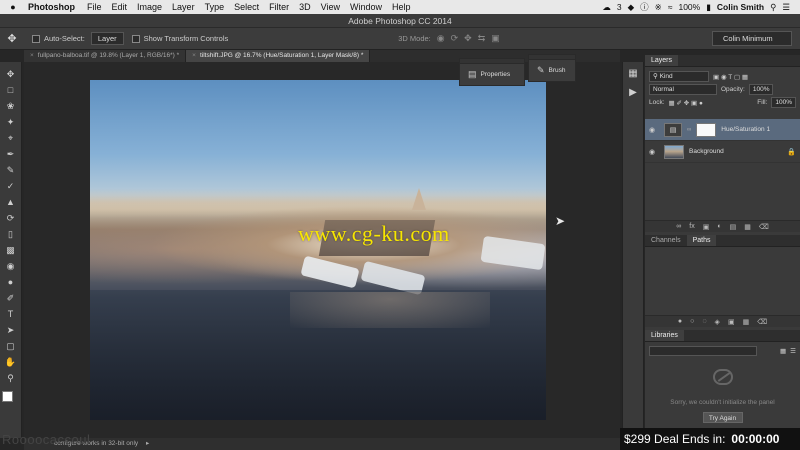 This screenshot has height=450, width=800. I want to click on menu-file: File, so click(94, 7).